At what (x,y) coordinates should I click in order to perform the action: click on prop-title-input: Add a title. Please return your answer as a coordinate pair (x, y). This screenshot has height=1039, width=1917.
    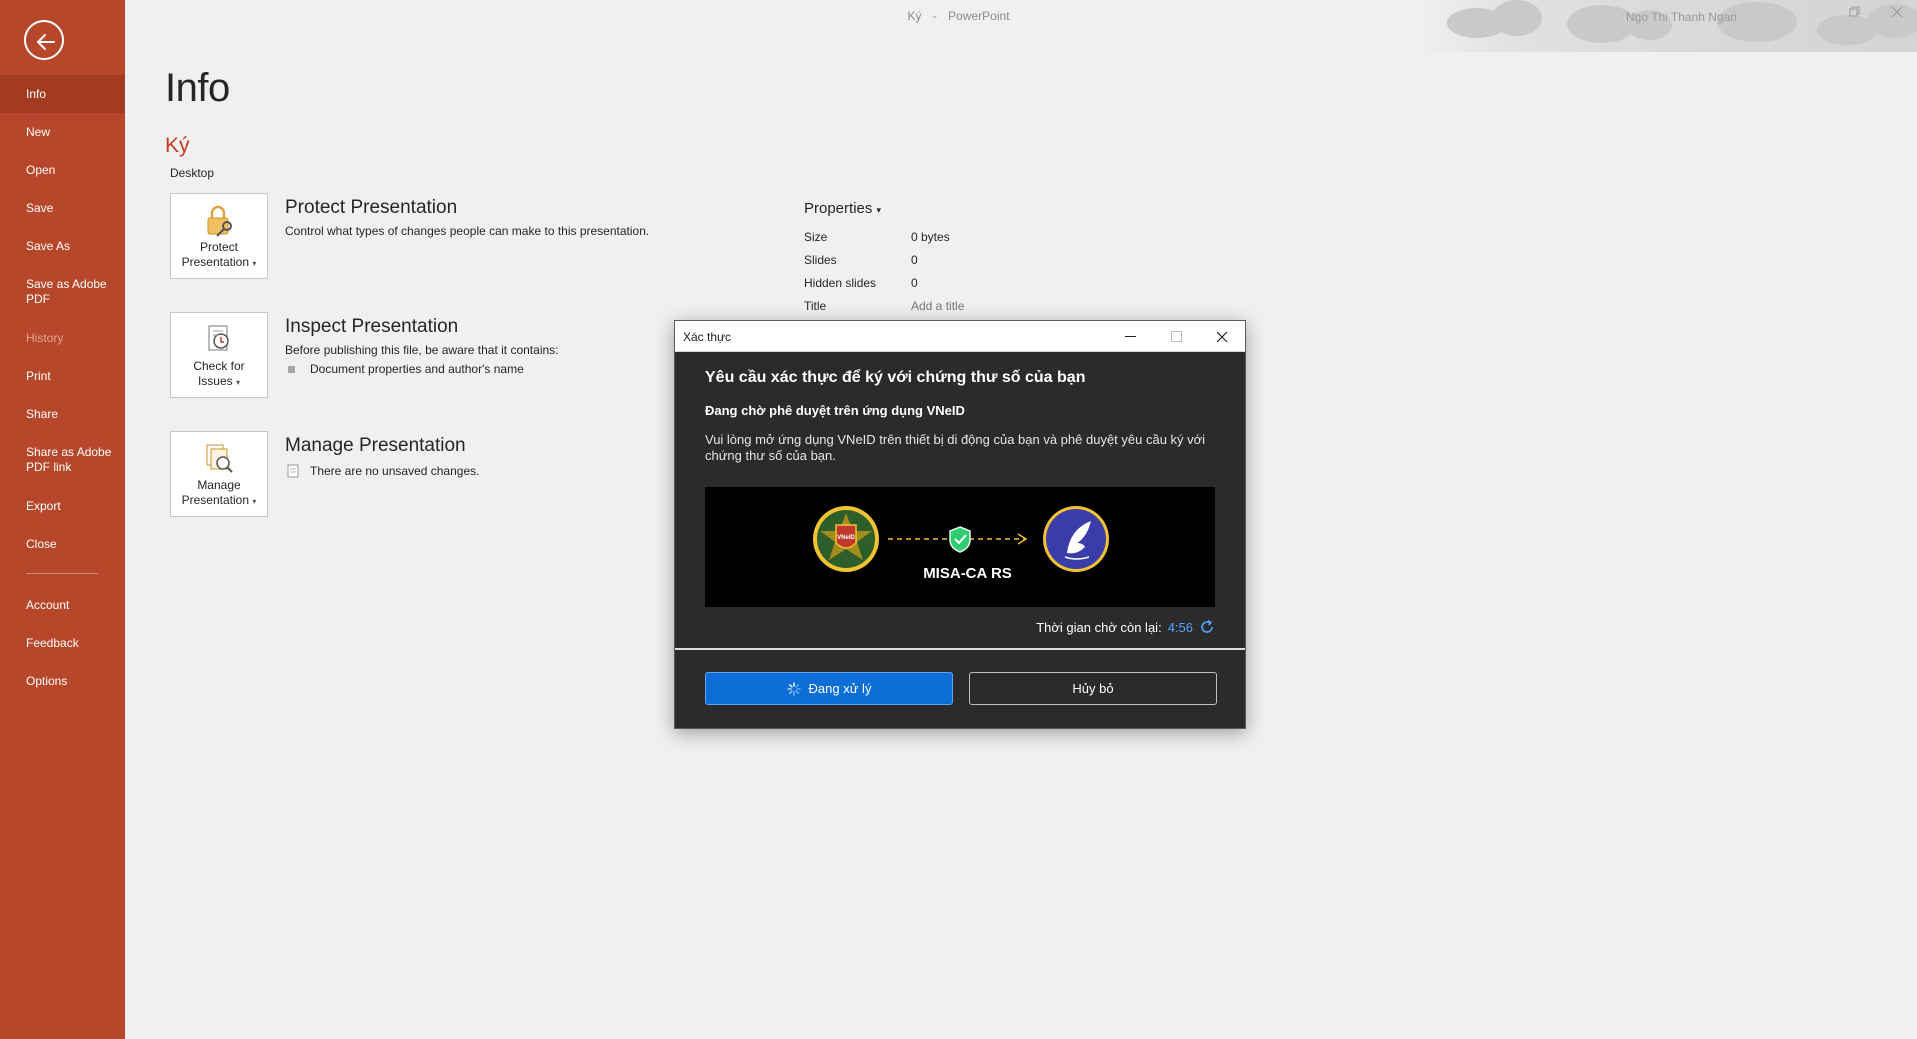
    Looking at the image, I should click on (937, 306).